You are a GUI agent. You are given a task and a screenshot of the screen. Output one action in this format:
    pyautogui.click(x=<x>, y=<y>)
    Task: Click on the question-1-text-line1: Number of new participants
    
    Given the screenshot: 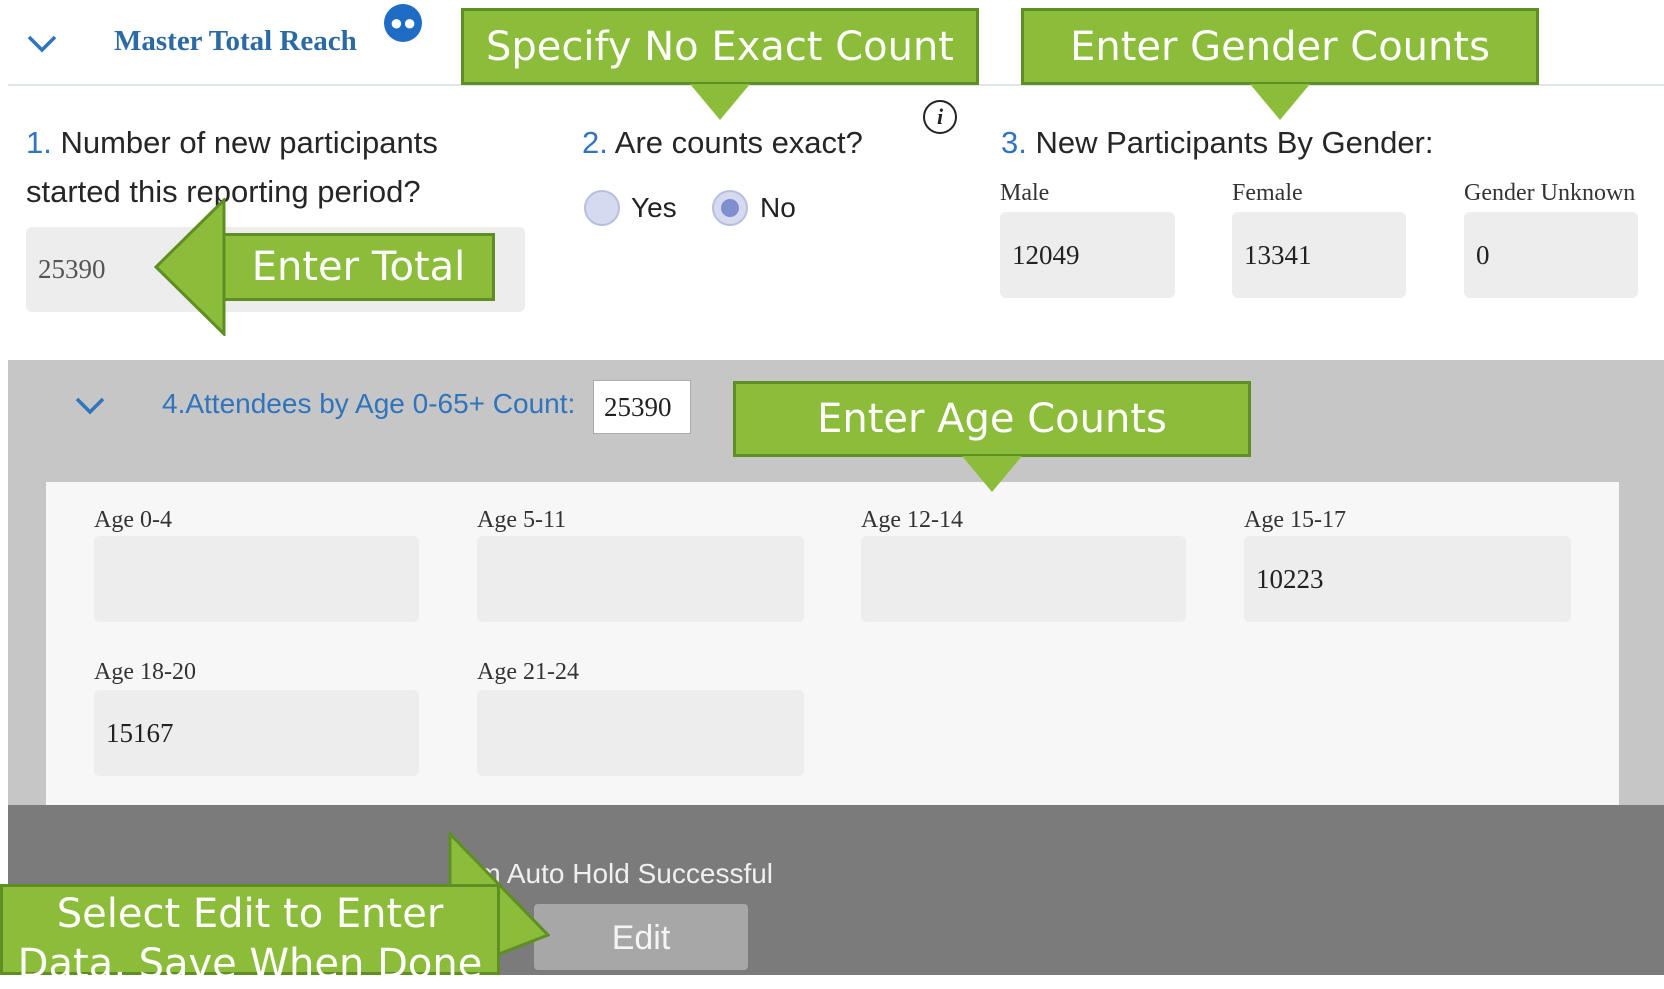 What is the action you would take?
    pyautogui.click(x=249, y=142)
    